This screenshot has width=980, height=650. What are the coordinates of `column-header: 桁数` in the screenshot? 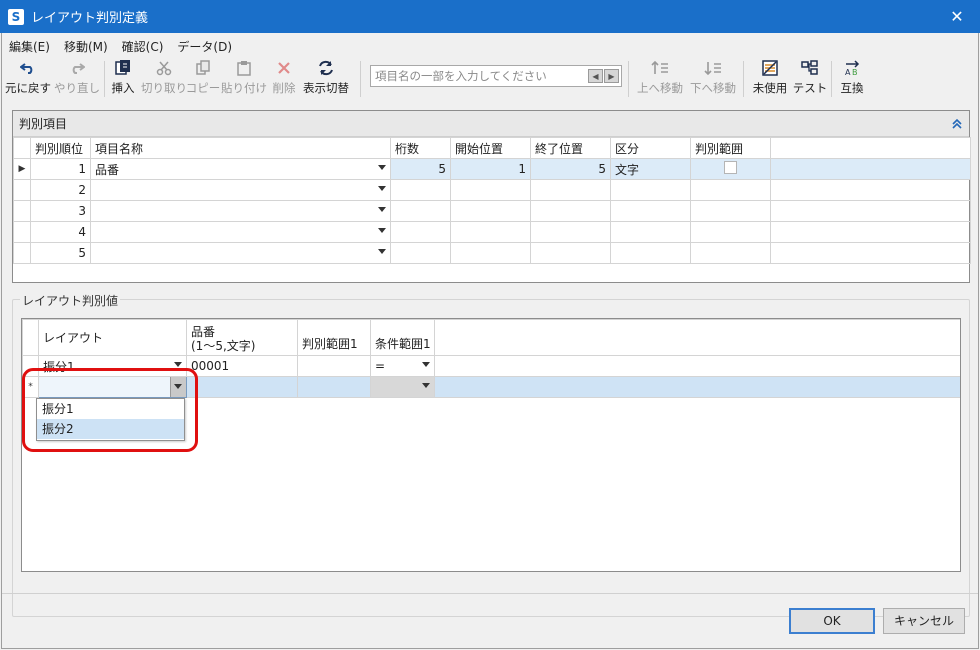 It's located at (420, 148).